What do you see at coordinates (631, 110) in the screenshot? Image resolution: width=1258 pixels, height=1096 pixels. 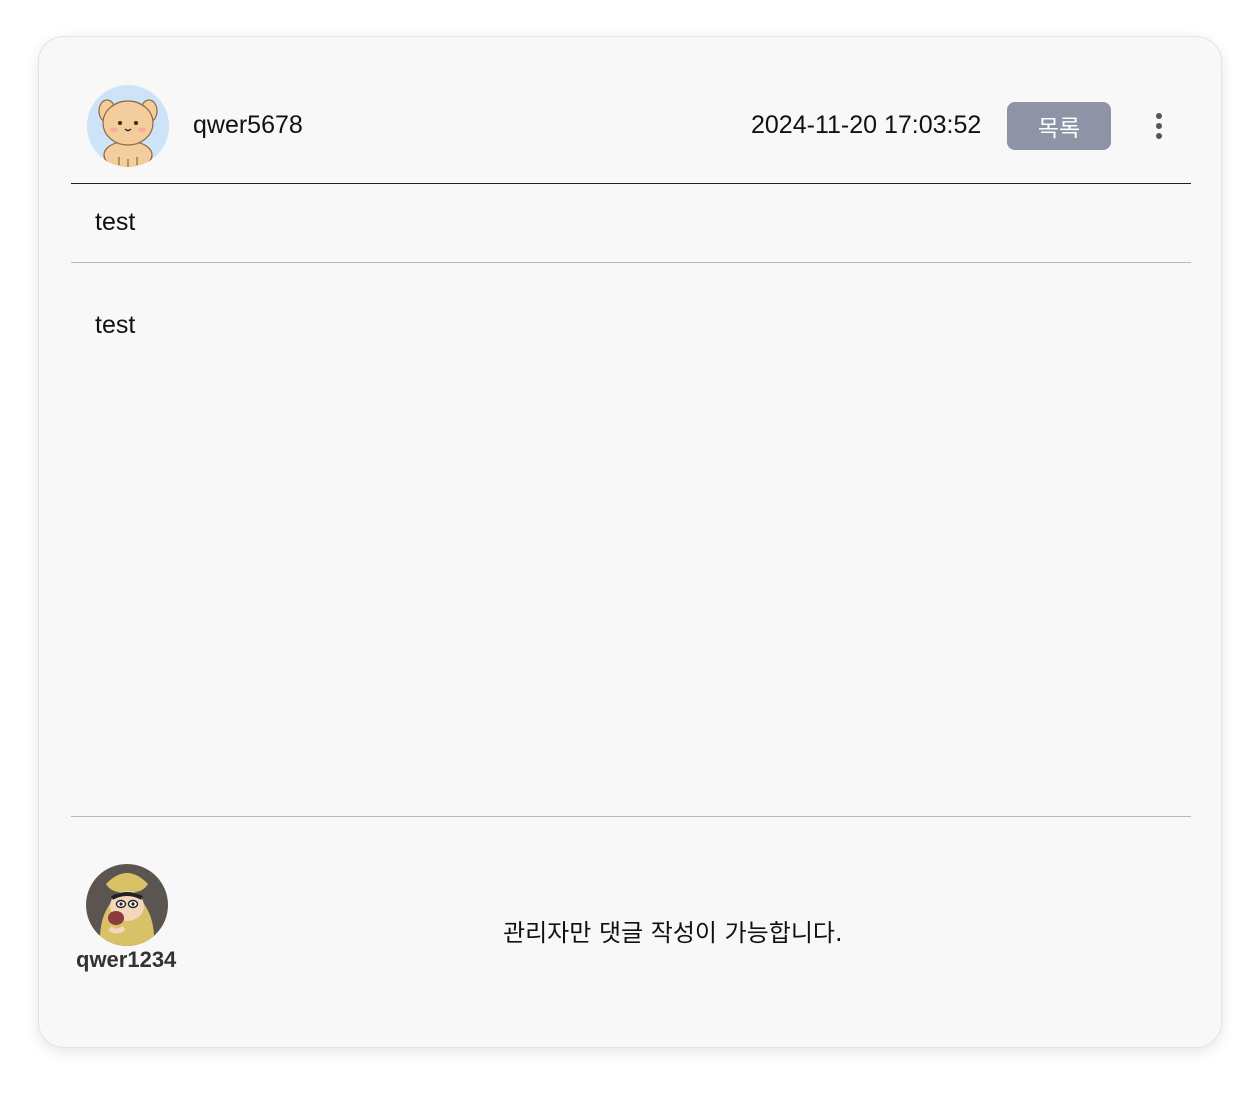 I see `post-header: qwer5678 2024-11-20 17:03:52 목록` at bounding box center [631, 110].